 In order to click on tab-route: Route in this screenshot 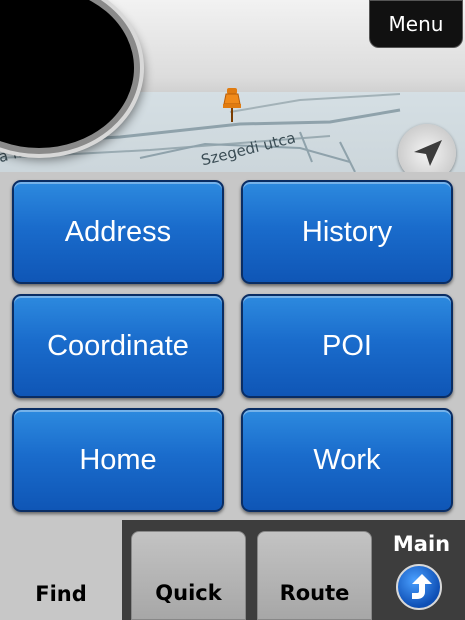, I will do `click(314, 575)`.